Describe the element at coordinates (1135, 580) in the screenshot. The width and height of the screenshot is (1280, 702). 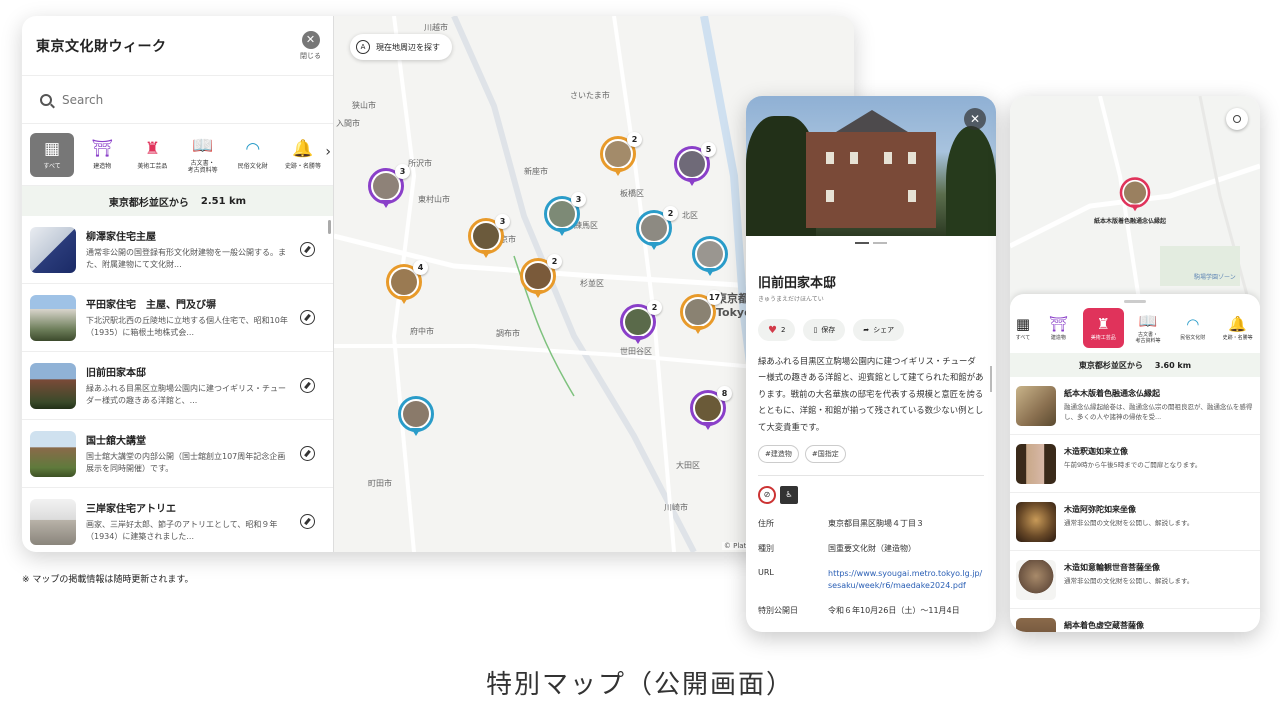
I see `list-item: 木造如意輪観世音菩薩坐像 通常非公開の文化財を公開し、解説します。` at that location.